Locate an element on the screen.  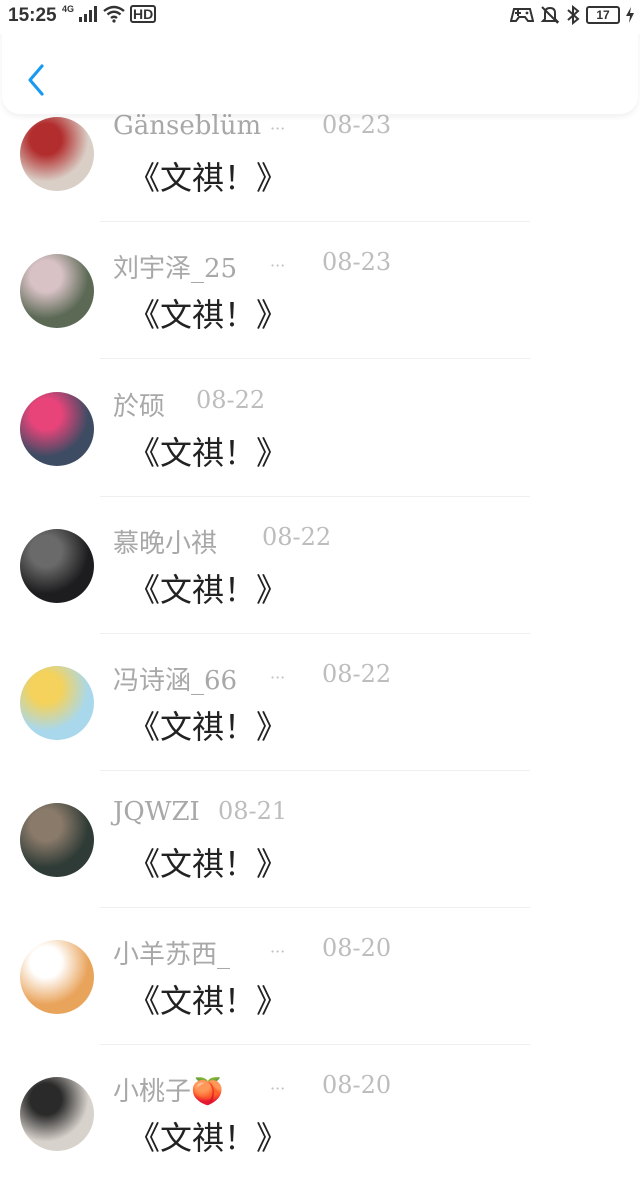
username: 慕晚小祺 is located at coordinates (165, 544).